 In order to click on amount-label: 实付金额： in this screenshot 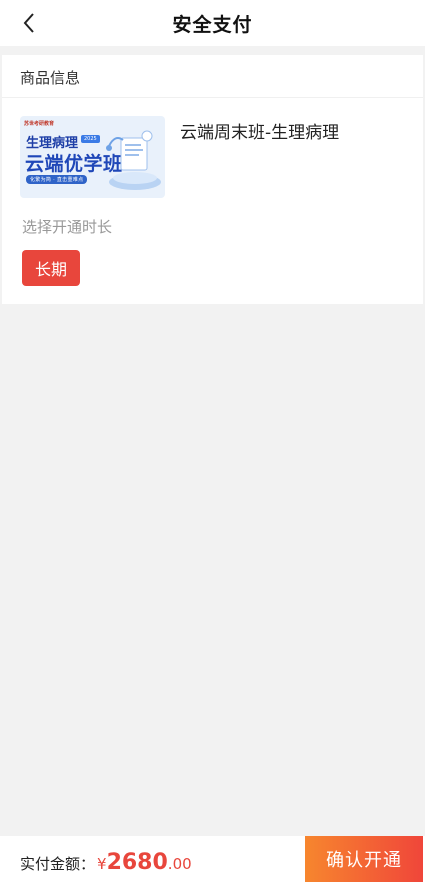, I will do `click(58, 864)`.